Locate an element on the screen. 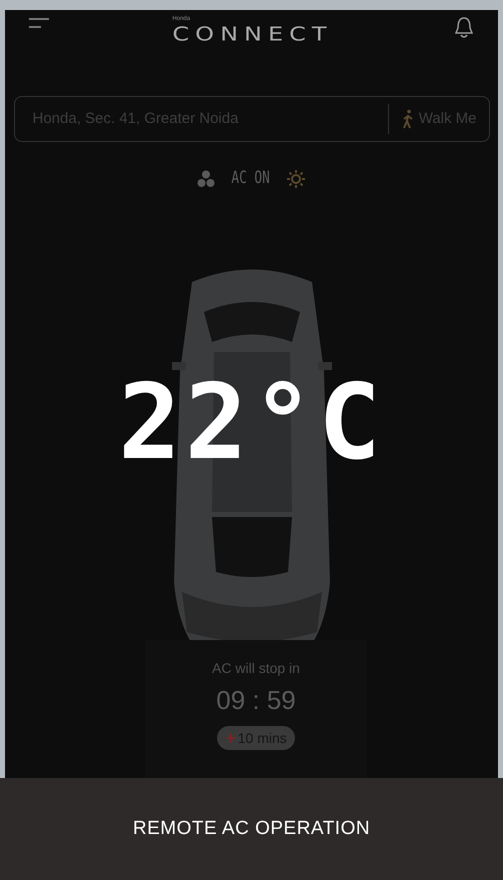 The height and width of the screenshot is (880, 503). bell-icon is located at coordinates (464, 28).